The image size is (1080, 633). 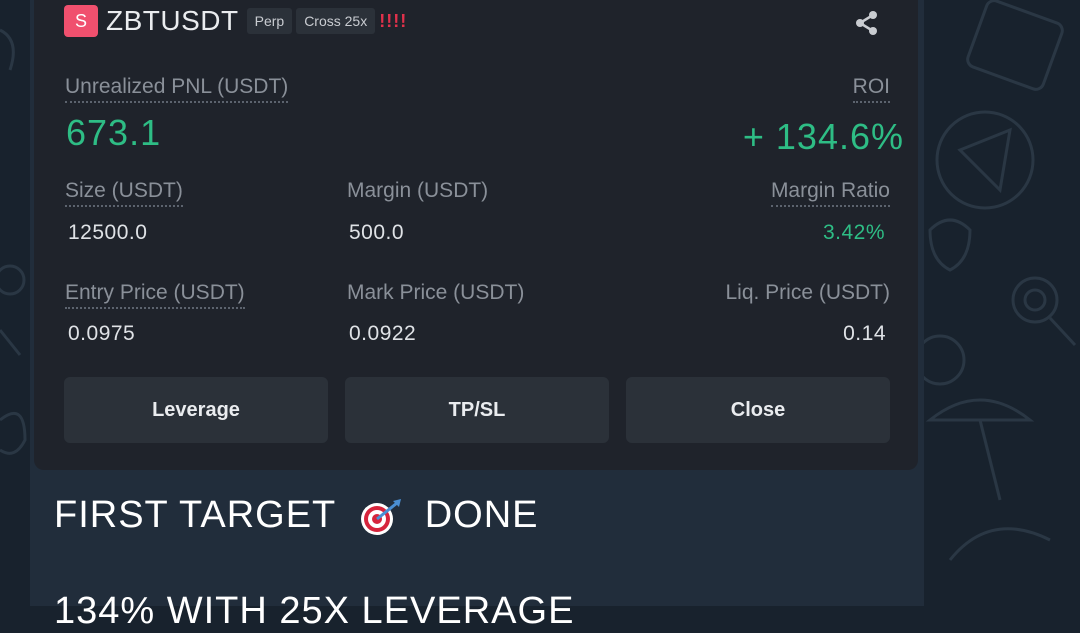 What do you see at coordinates (102, 333) in the screenshot?
I see `entry-price-value: 0.0975` at bounding box center [102, 333].